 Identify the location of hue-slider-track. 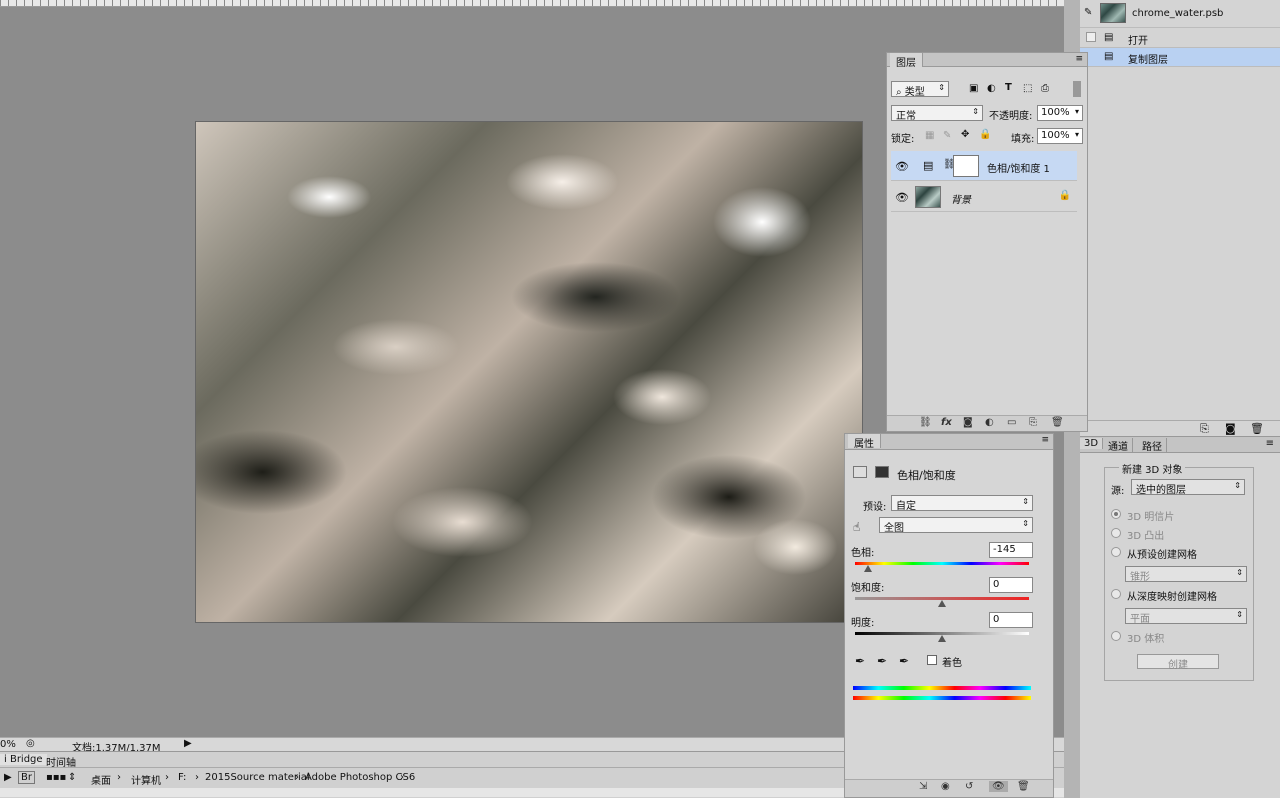
(942, 563).